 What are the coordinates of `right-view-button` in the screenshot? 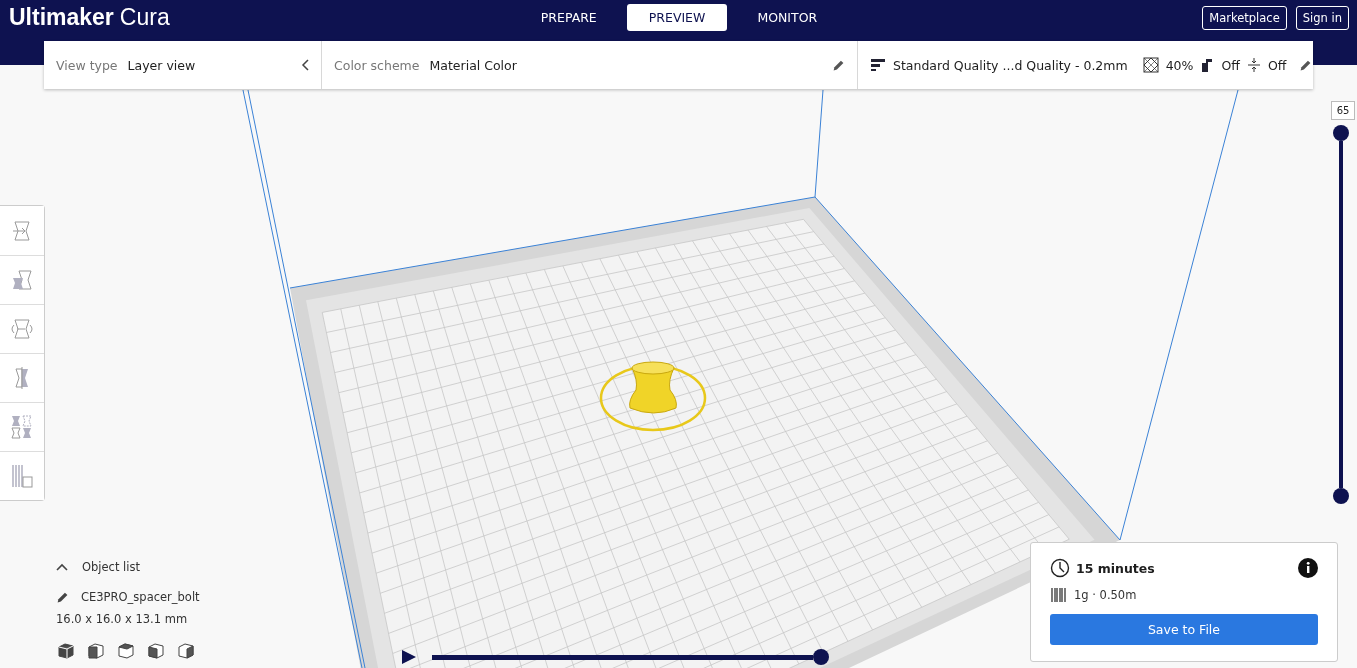 It's located at (186, 651).